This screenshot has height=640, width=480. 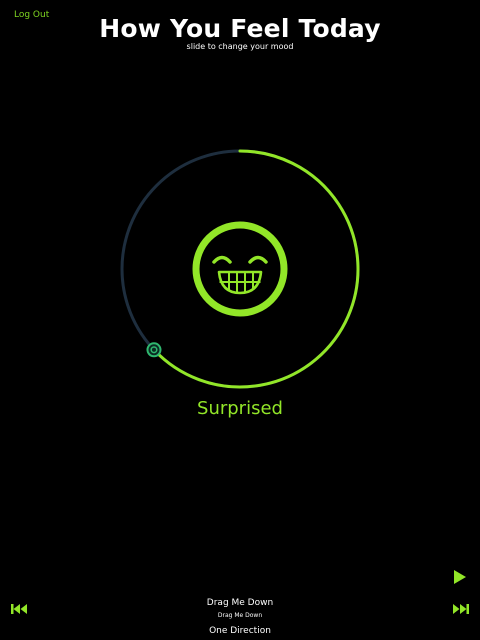 What do you see at coordinates (240, 269) in the screenshot?
I see `grinning-face-icon` at bounding box center [240, 269].